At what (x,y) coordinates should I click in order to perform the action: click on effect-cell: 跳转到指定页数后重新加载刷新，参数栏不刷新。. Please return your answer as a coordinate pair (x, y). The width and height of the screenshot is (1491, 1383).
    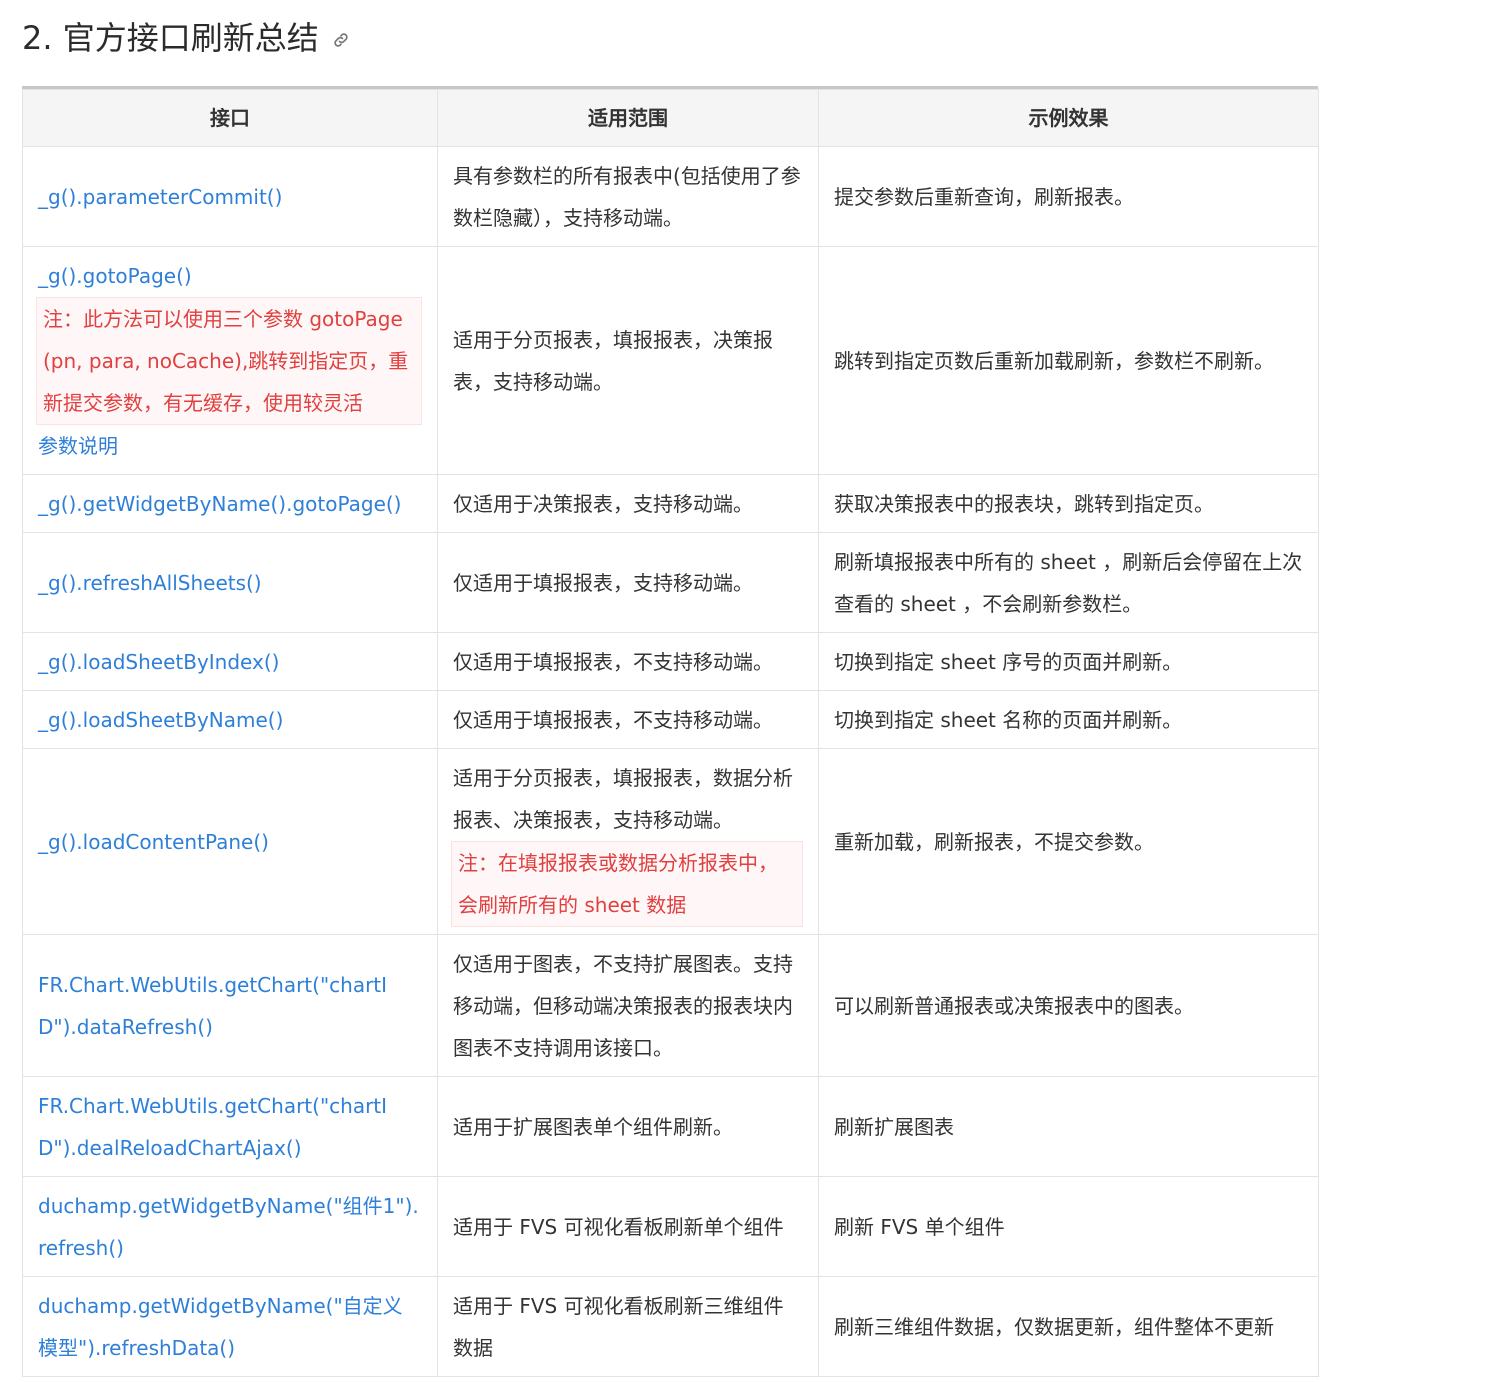
    Looking at the image, I should click on (1068, 360).